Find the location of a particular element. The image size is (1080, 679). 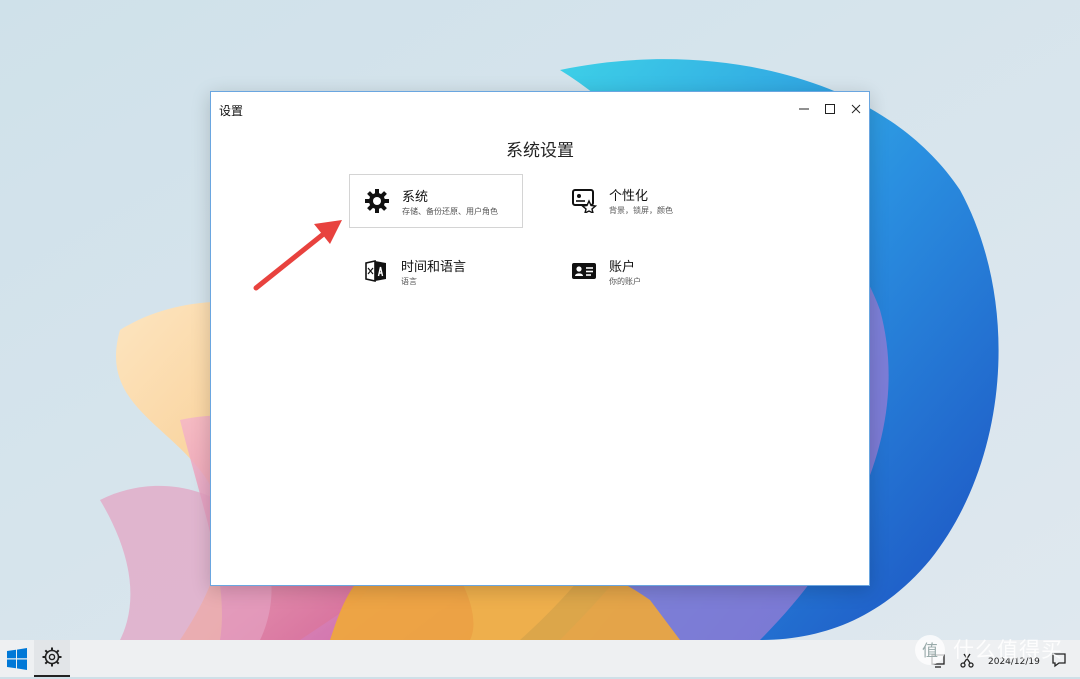

window-titlebar: 设置 is located at coordinates (540, 109).